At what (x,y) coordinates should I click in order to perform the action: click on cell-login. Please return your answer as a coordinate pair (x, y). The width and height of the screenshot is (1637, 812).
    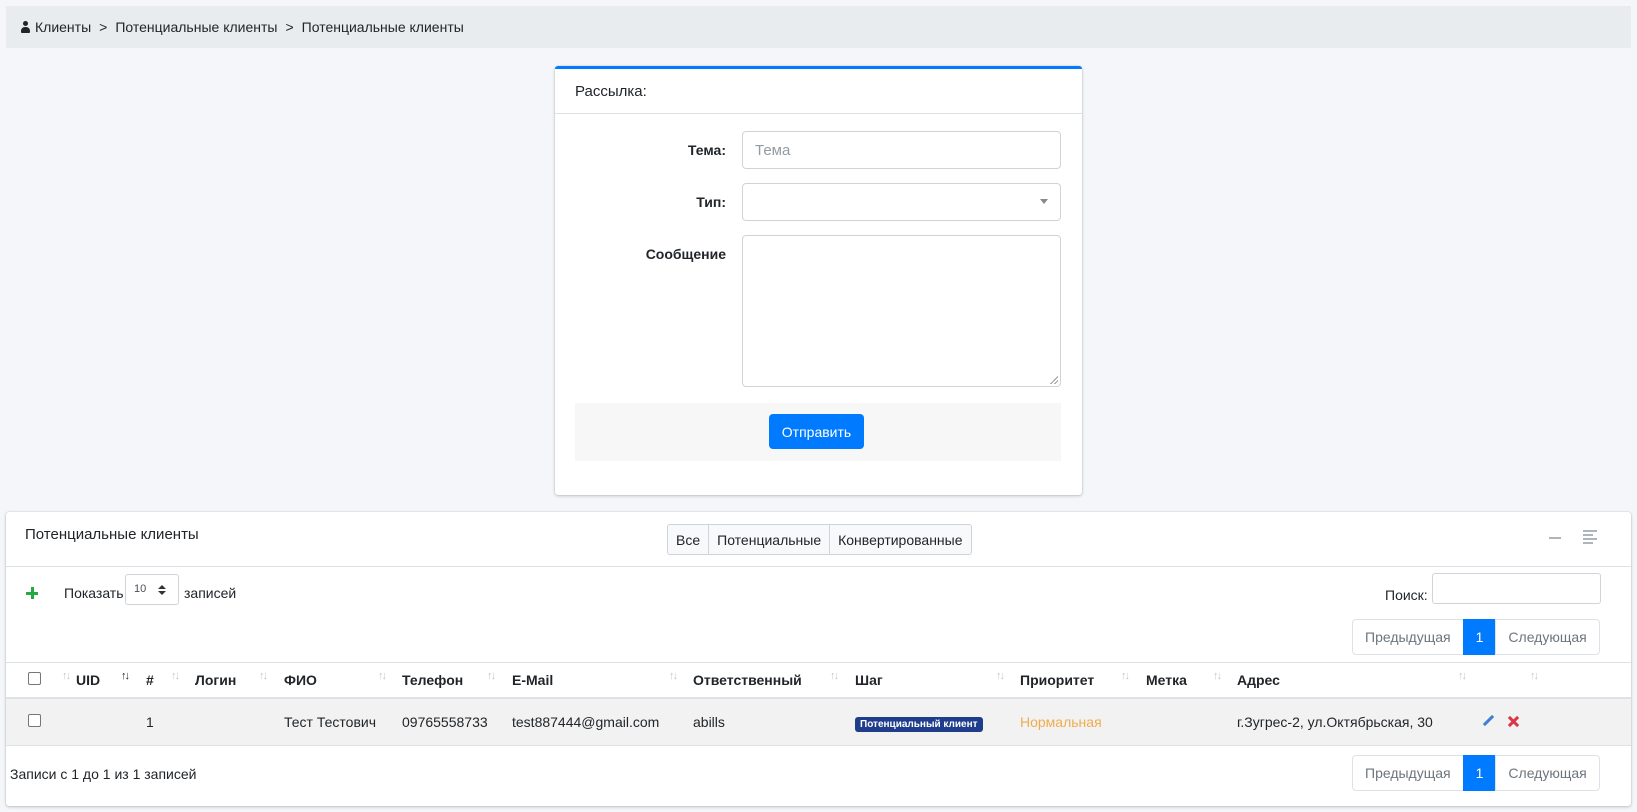
    Looking at the image, I should click on (239, 721).